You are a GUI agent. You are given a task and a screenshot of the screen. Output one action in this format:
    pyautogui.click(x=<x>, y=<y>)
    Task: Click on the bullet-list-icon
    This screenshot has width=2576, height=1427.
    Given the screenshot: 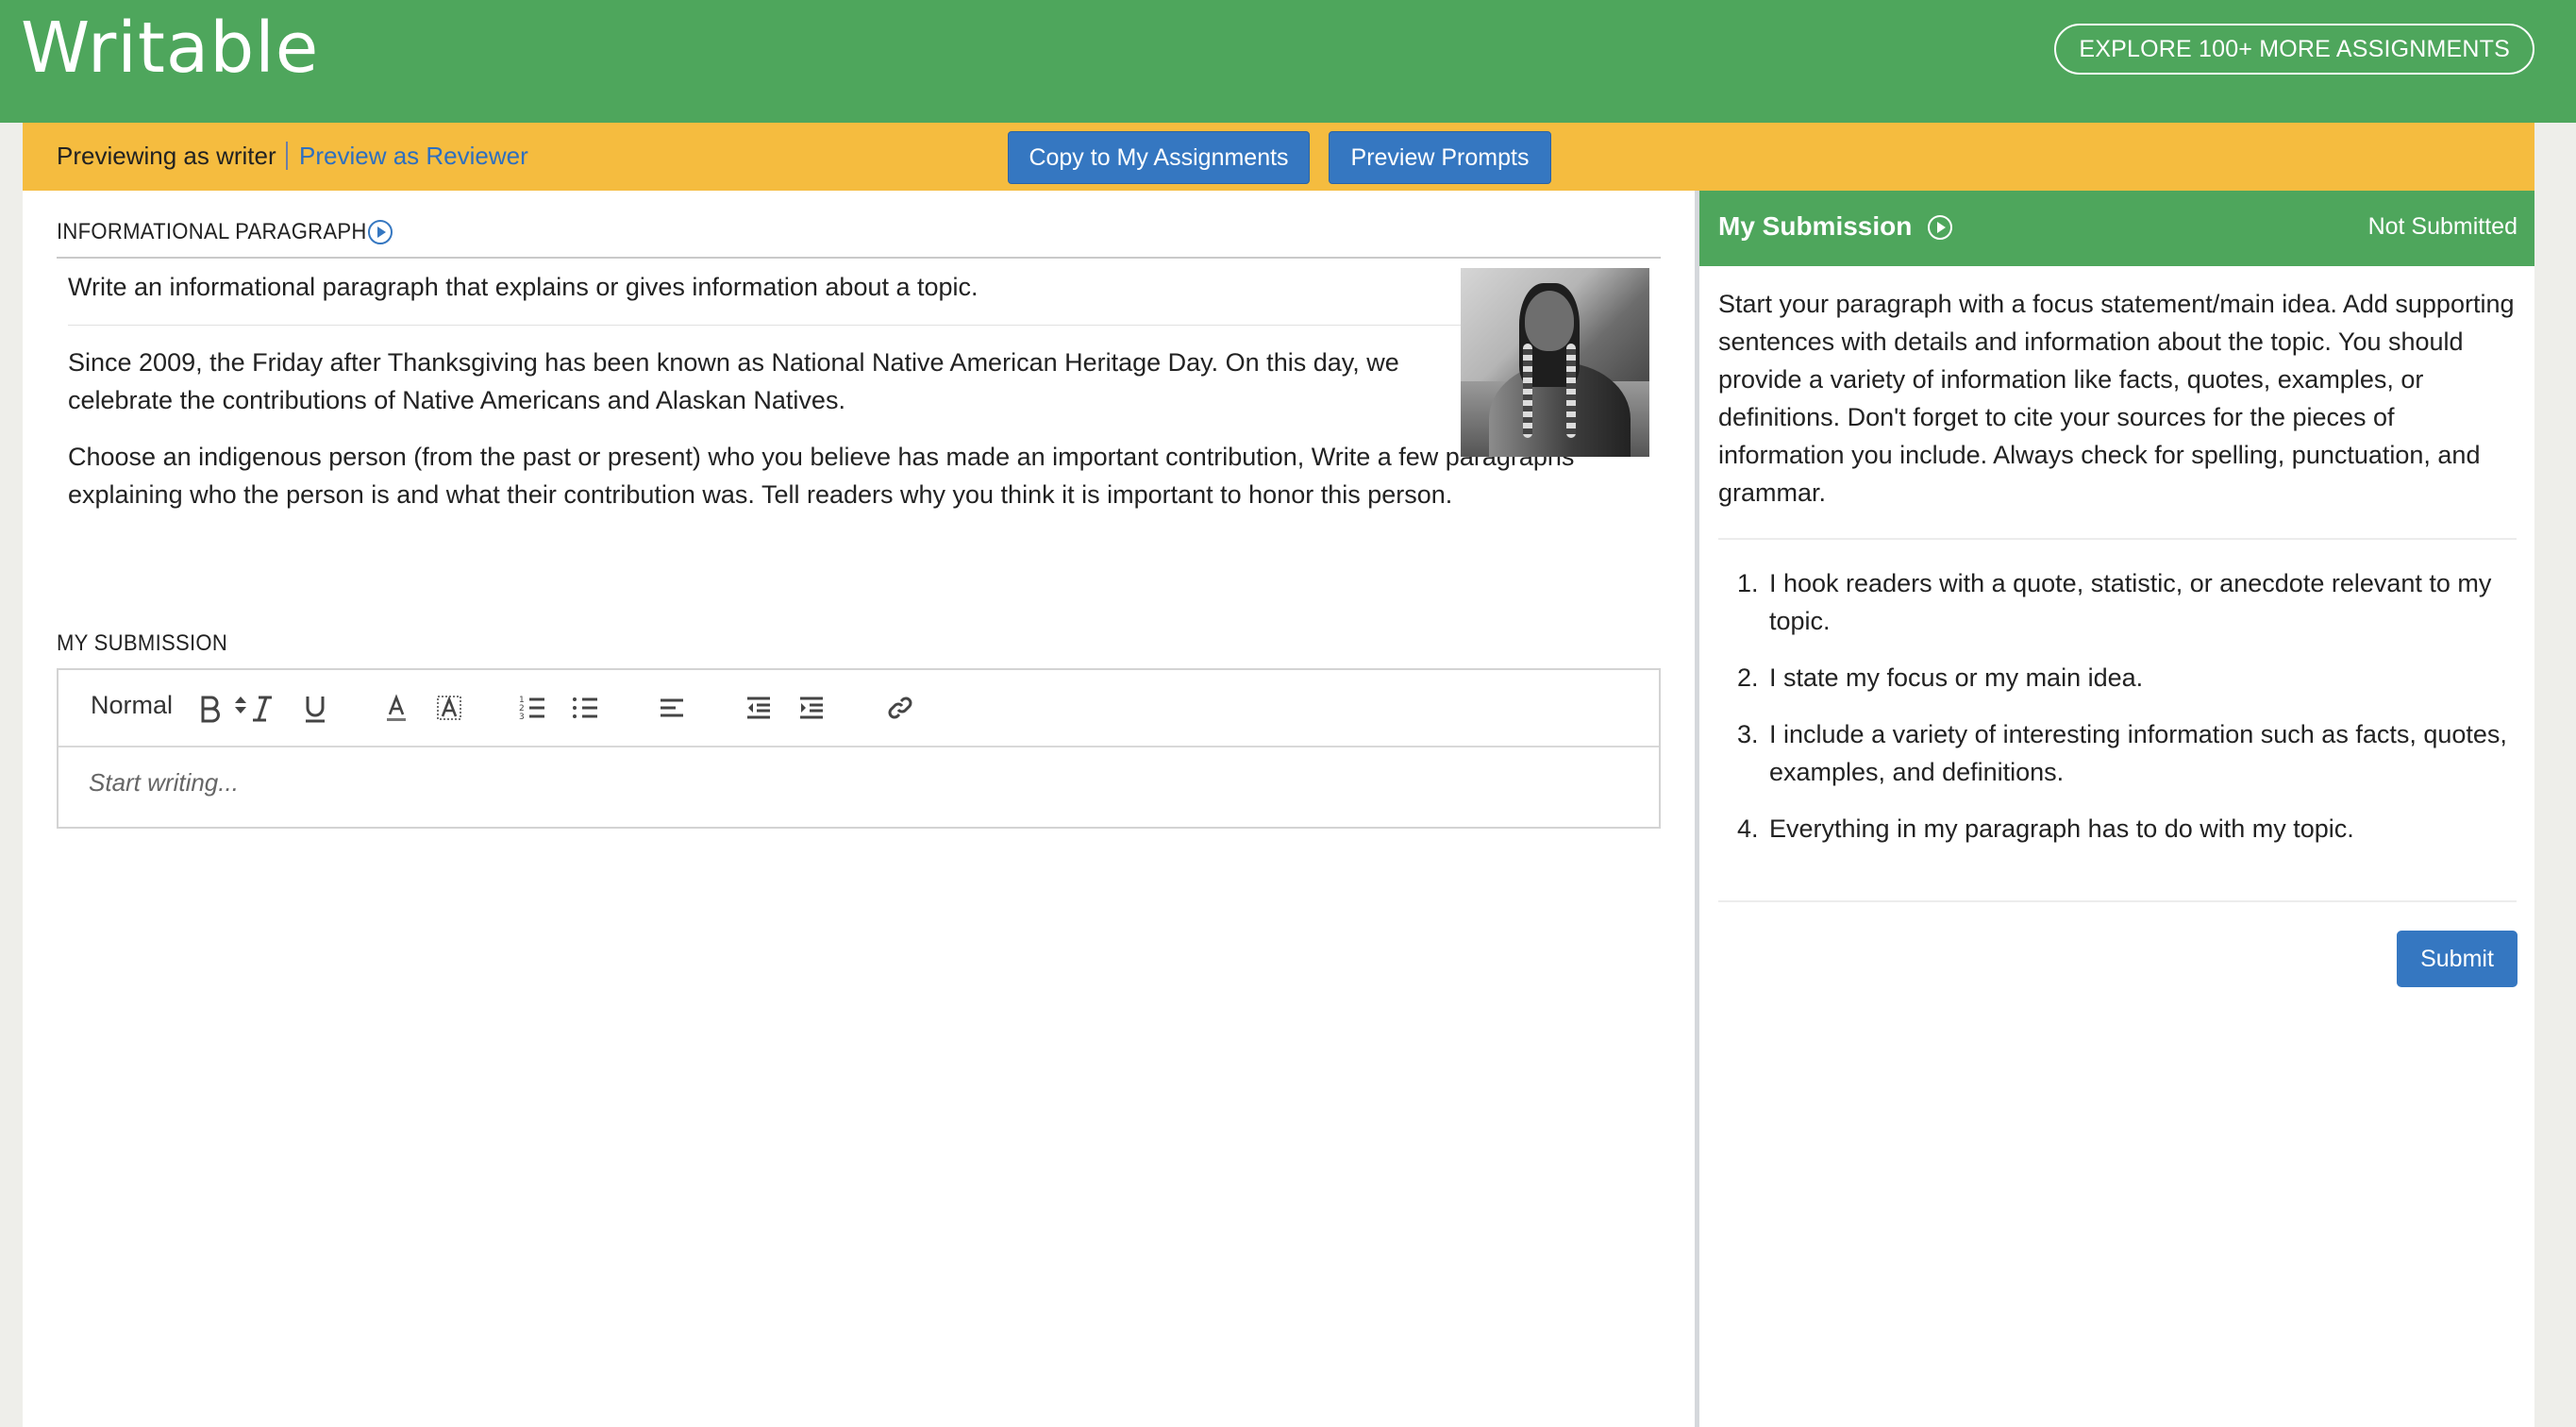 What is the action you would take?
    pyautogui.click(x=585, y=708)
    